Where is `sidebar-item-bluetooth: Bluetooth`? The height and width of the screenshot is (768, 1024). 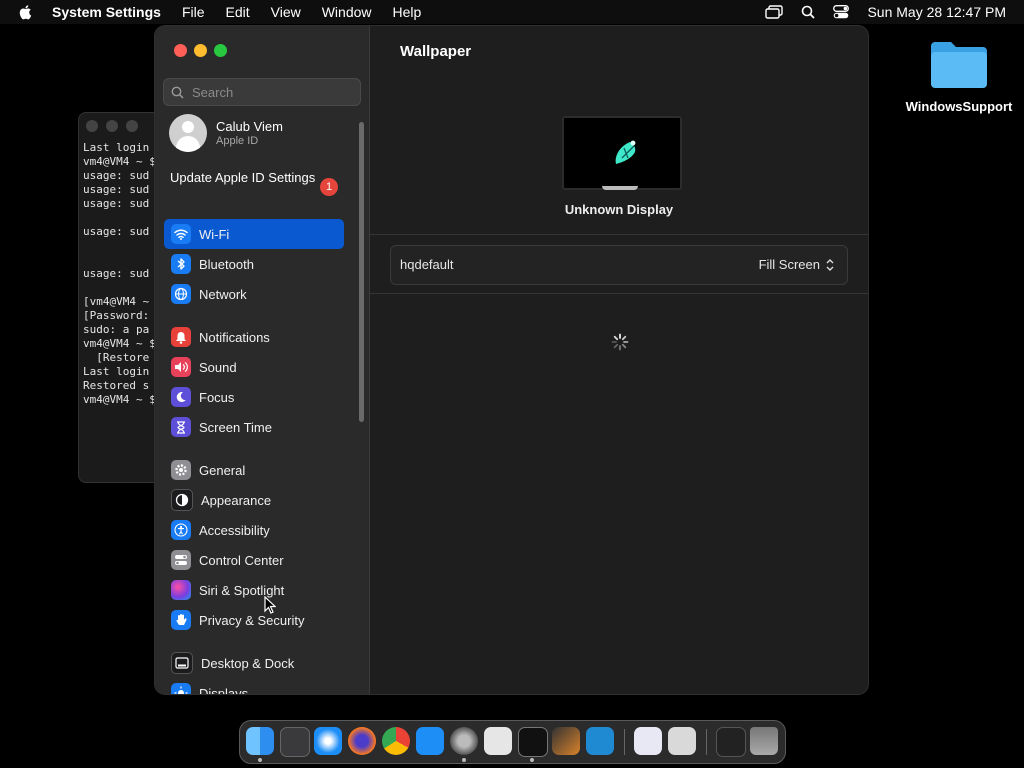 sidebar-item-bluetooth: Bluetooth is located at coordinates (254, 264).